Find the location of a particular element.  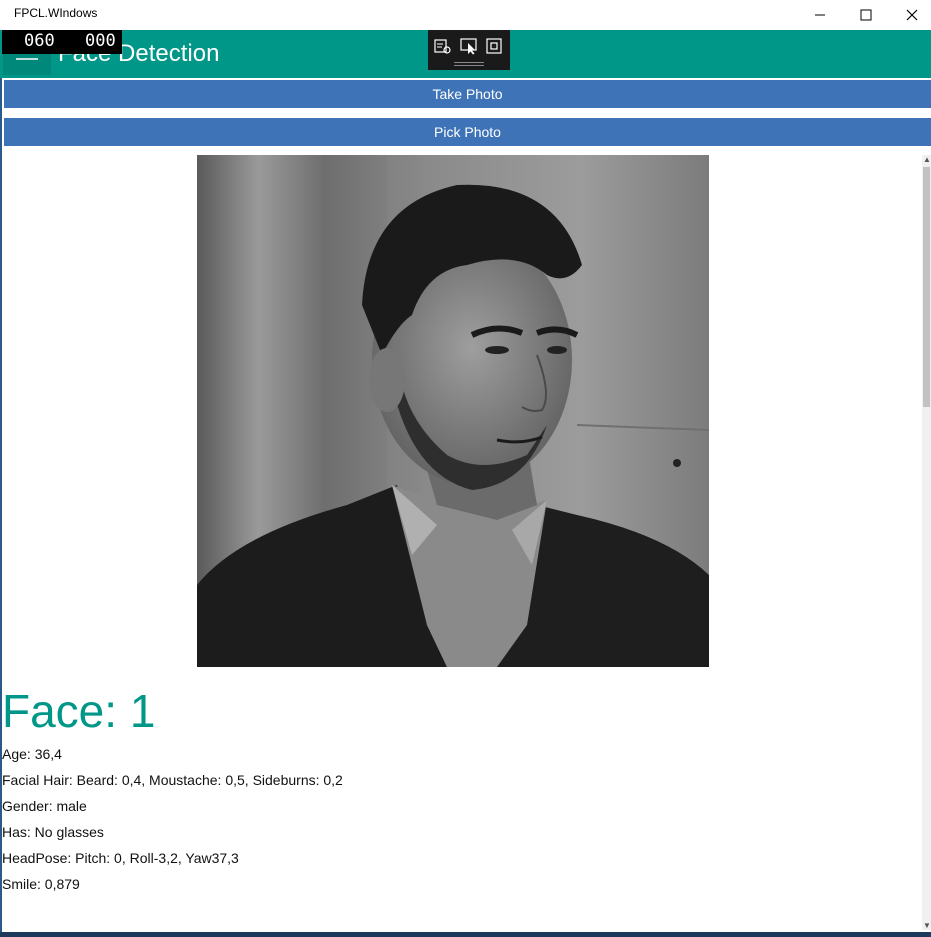

debug-toolbar is located at coordinates (469, 50).